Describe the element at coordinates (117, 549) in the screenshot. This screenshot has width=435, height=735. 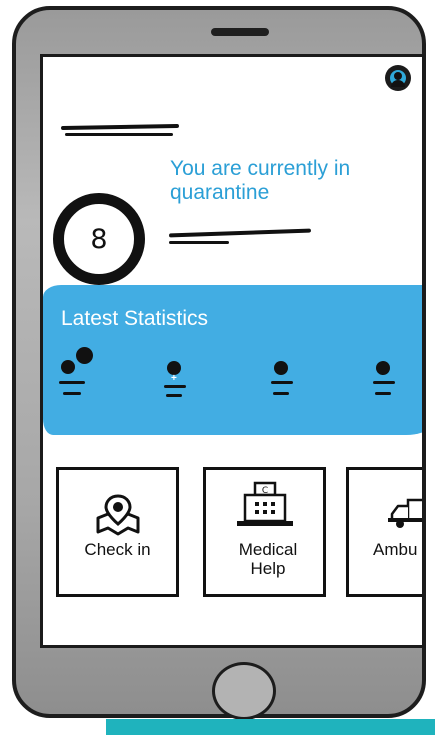
I see `check-in-label: Check in` at that location.